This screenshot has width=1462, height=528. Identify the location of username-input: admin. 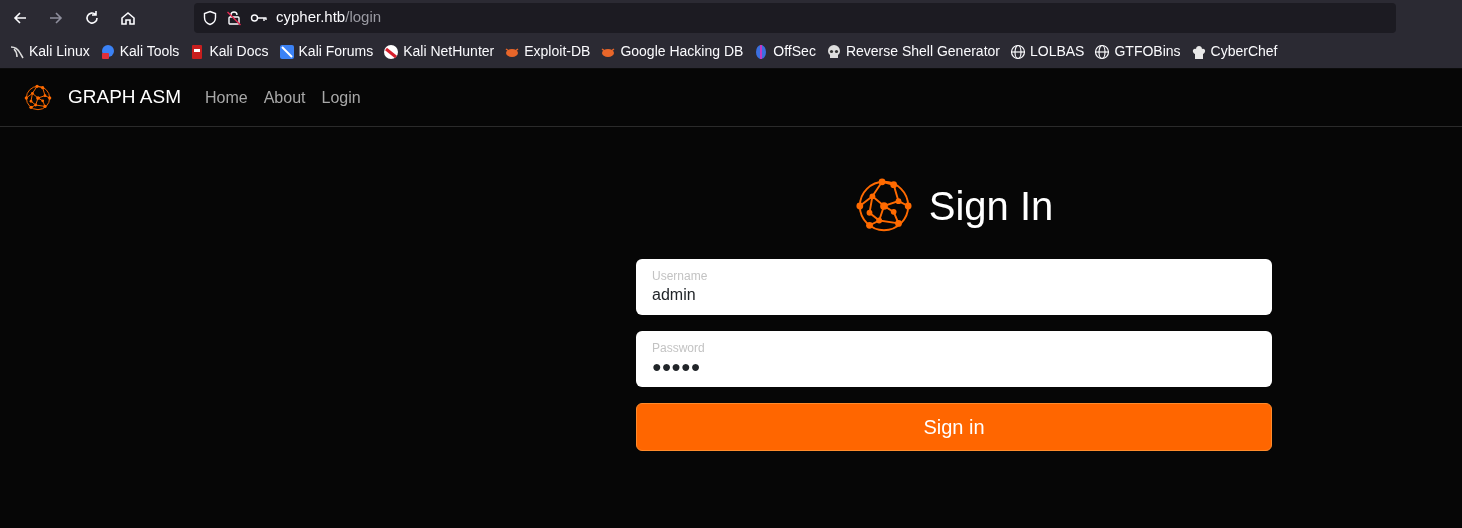
(954, 295).